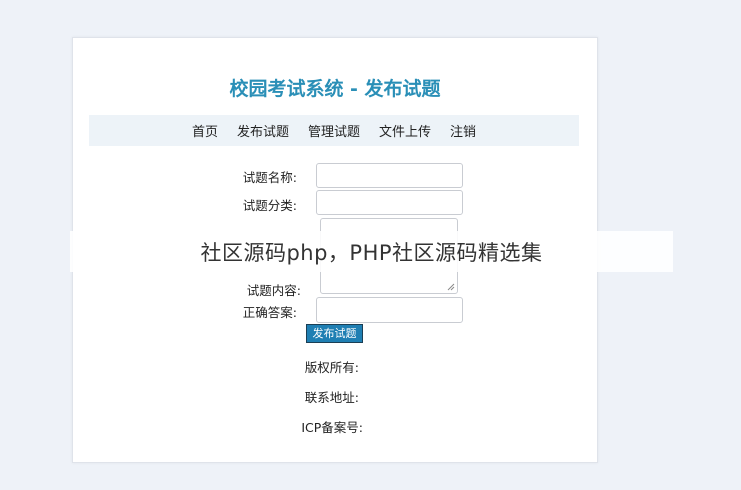  I want to click on copyright-label: 版权所有:, so click(331, 367).